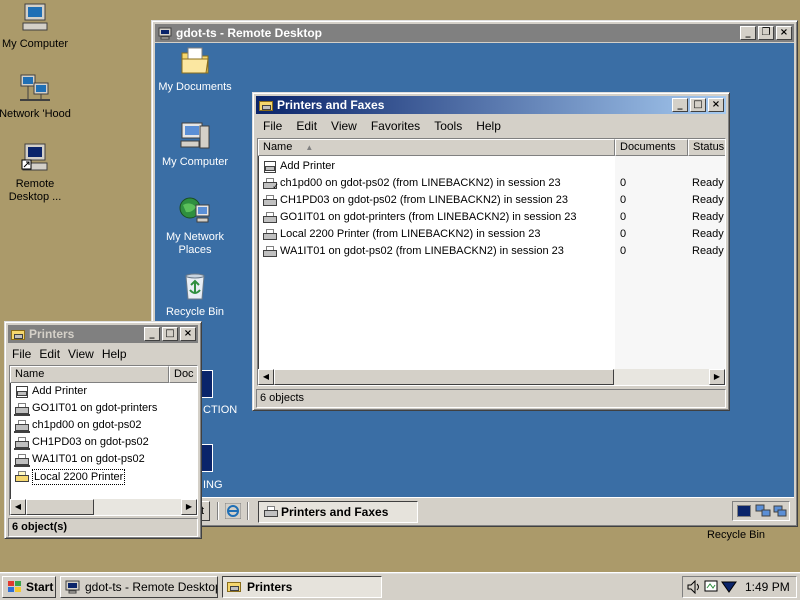  What do you see at coordinates (85, 408) in the screenshot?
I see `list-item: GO1IT01 on gdot-printers` at bounding box center [85, 408].